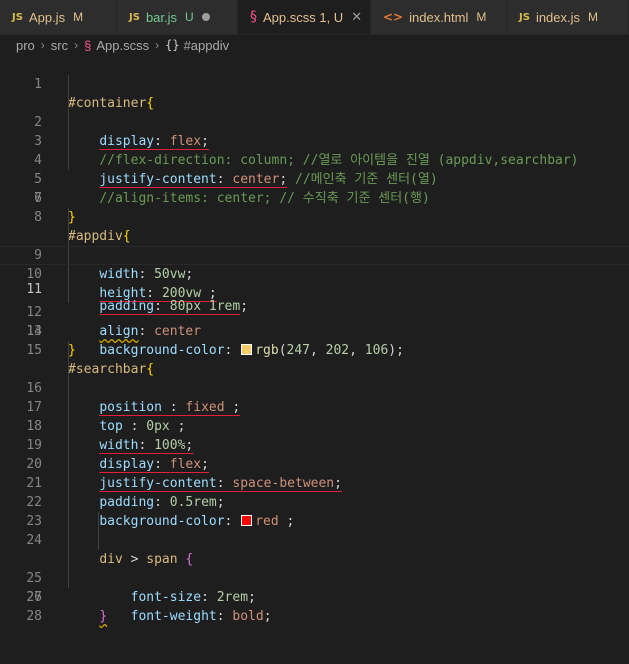  Describe the element at coordinates (25, 45) in the screenshot. I see `breadcrumb-item-pro: pro` at that location.